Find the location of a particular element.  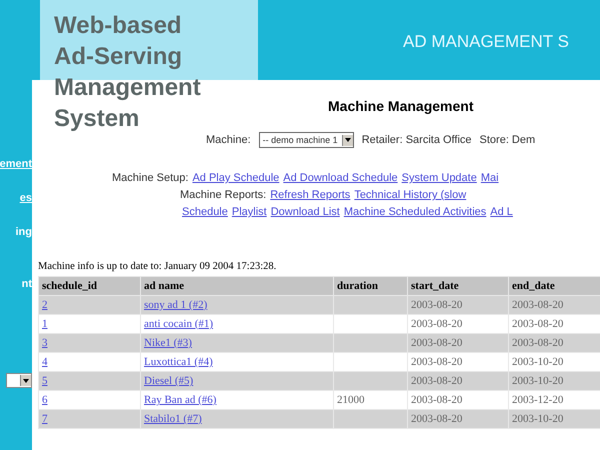

nav-link: Download List is located at coordinates (305, 212).